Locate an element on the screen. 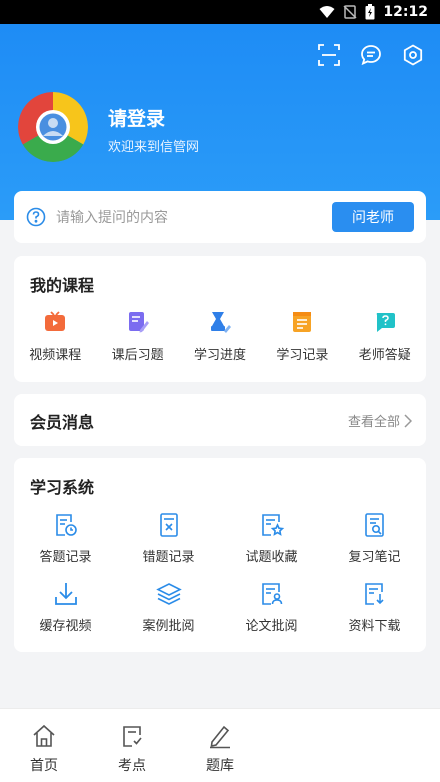 The height and width of the screenshot is (782, 440). study-item-label: 试题收藏 is located at coordinates (271, 557).